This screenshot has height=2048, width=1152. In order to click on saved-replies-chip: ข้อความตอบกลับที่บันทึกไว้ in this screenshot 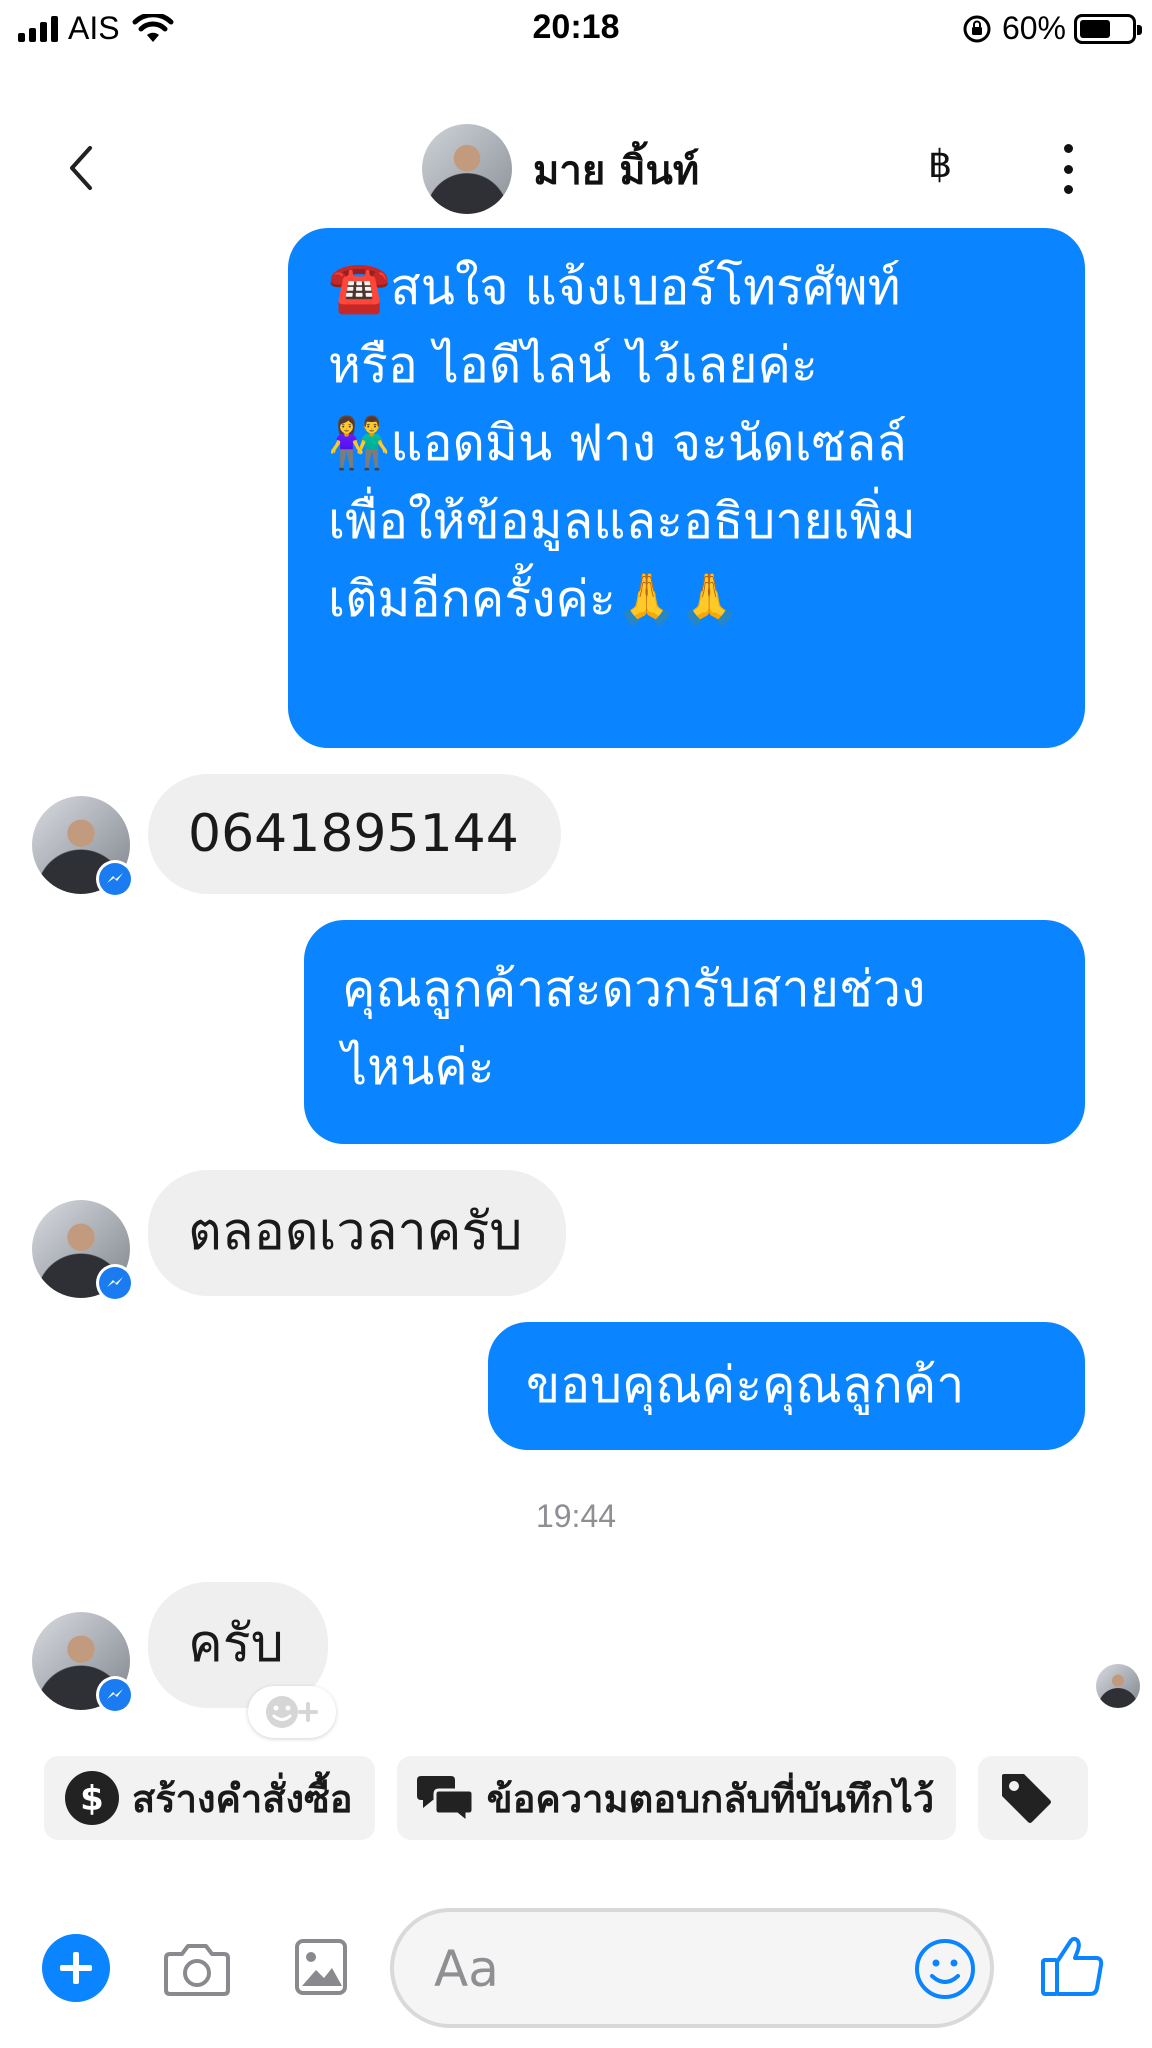, I will do `click(676, 1798)`.